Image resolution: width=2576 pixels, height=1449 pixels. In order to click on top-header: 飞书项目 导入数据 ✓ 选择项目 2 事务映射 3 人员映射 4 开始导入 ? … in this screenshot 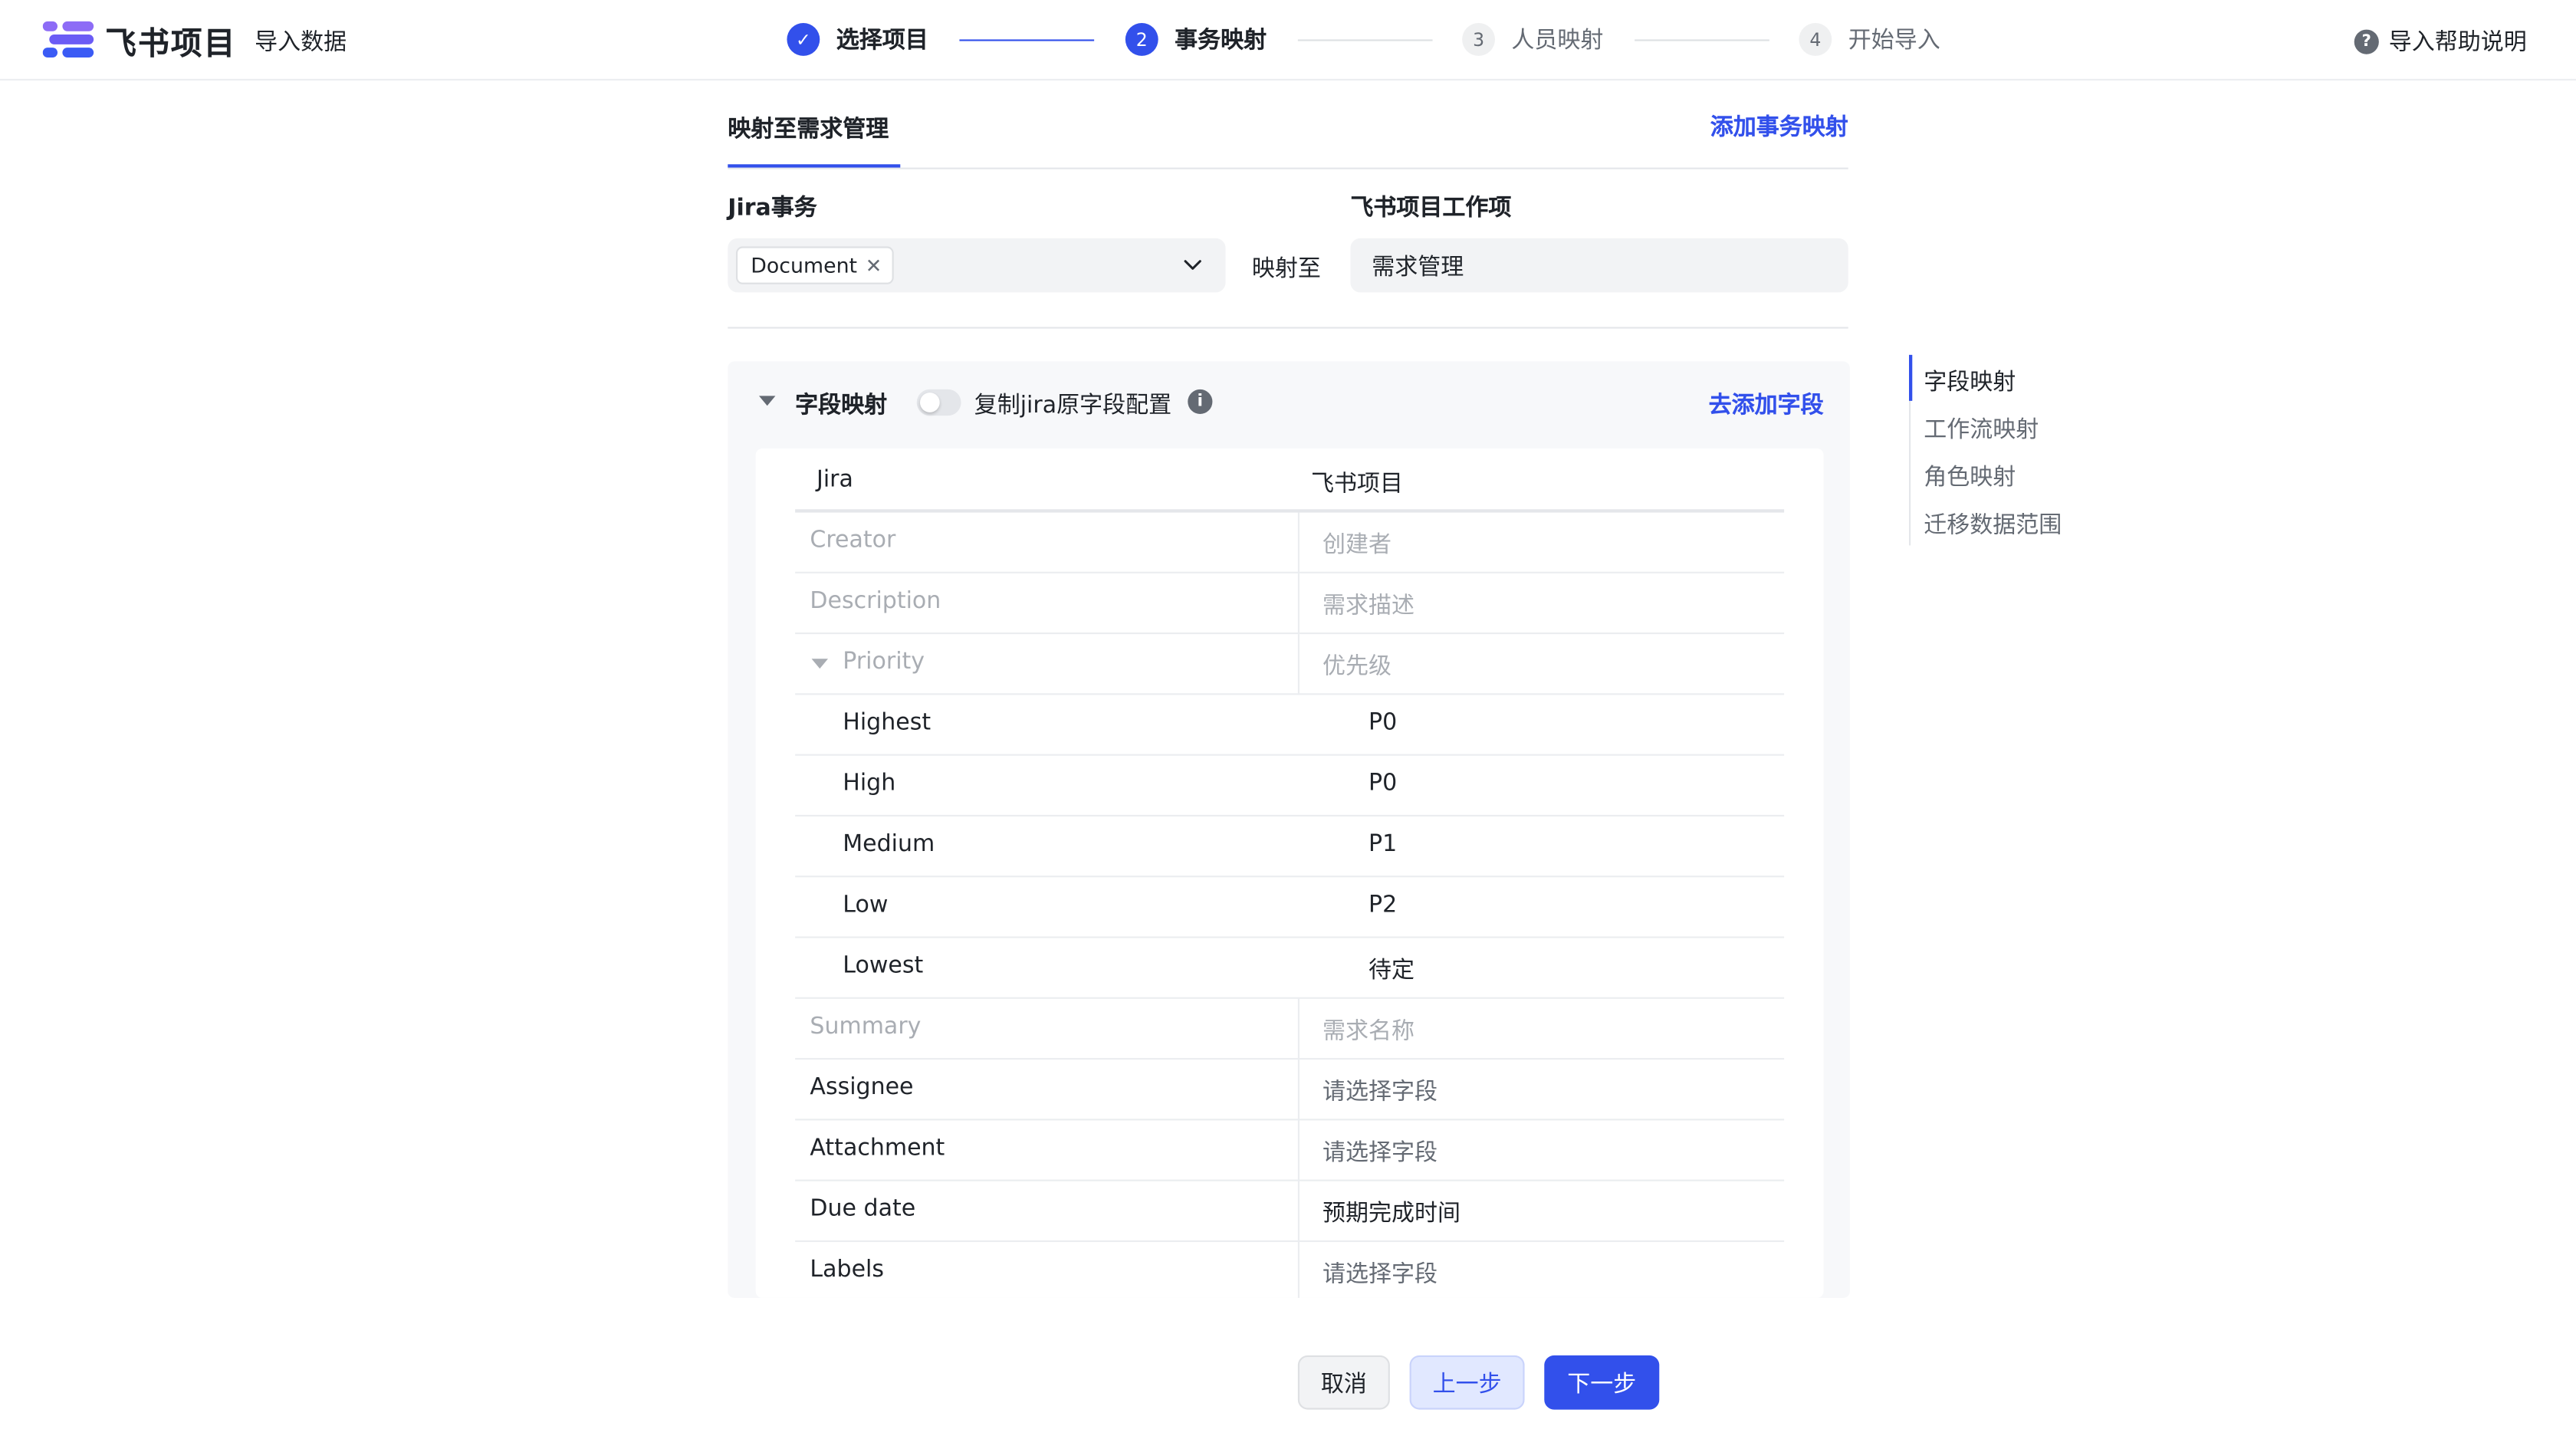, I will do `click(1288, 40)`.